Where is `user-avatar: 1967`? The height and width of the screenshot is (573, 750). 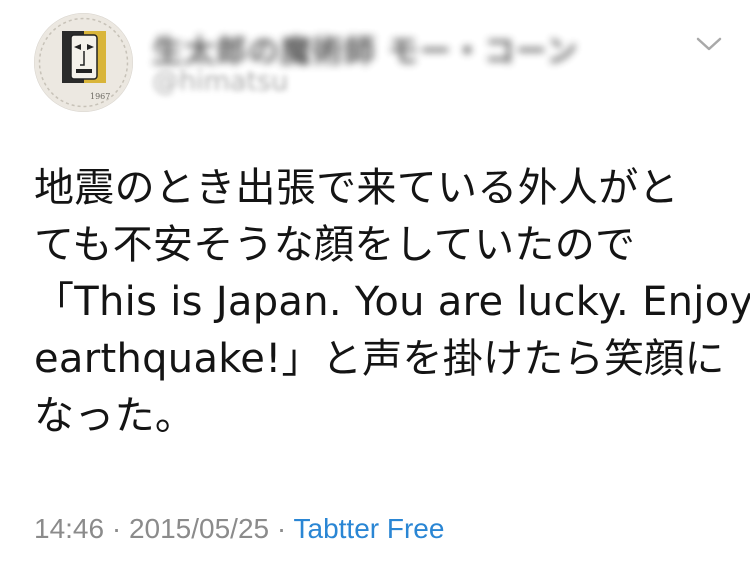
user-avatar: 1967 is located at coordinates (83, 62).